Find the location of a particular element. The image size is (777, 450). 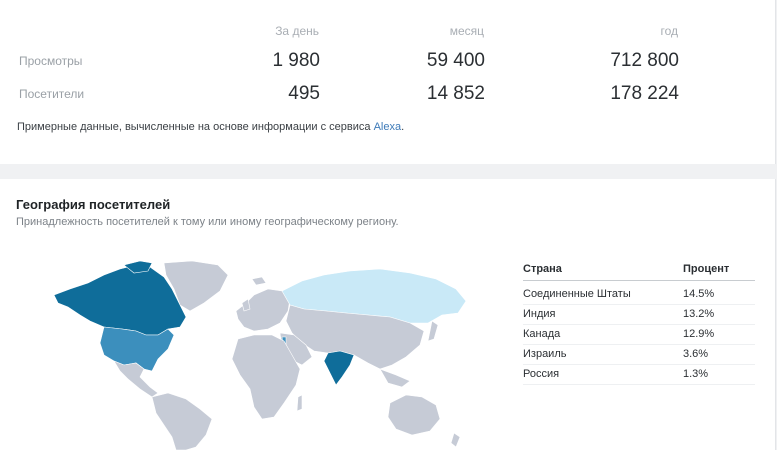

country-column-header: Страна is located at coordinates (542, 269).